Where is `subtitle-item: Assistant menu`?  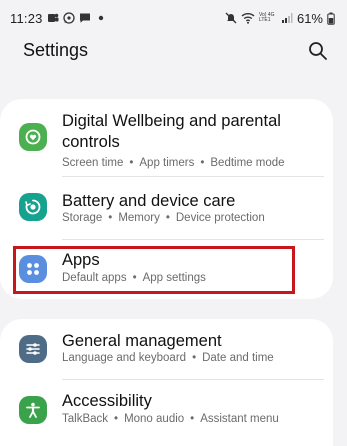
subtitle-item: Assistant menu is located at coordinates (239, 419).